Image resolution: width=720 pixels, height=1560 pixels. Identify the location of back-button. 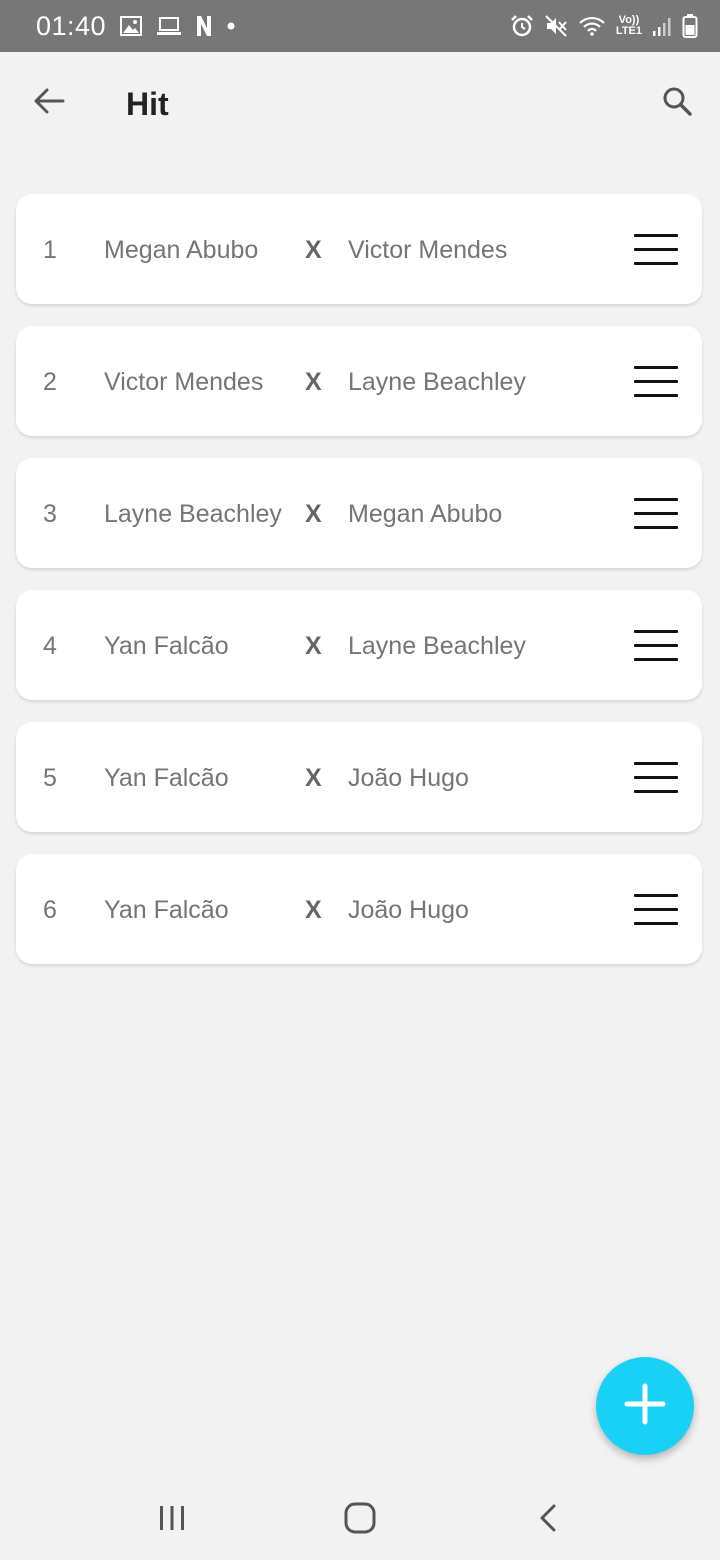
(49, 103).